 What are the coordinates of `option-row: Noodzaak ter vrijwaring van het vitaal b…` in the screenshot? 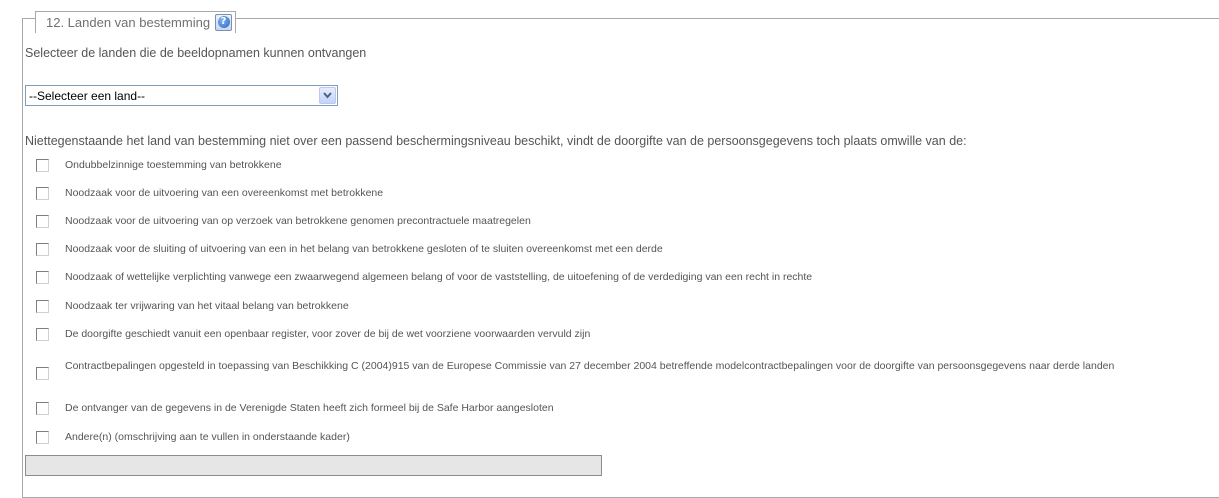 It's located at (610, 306).